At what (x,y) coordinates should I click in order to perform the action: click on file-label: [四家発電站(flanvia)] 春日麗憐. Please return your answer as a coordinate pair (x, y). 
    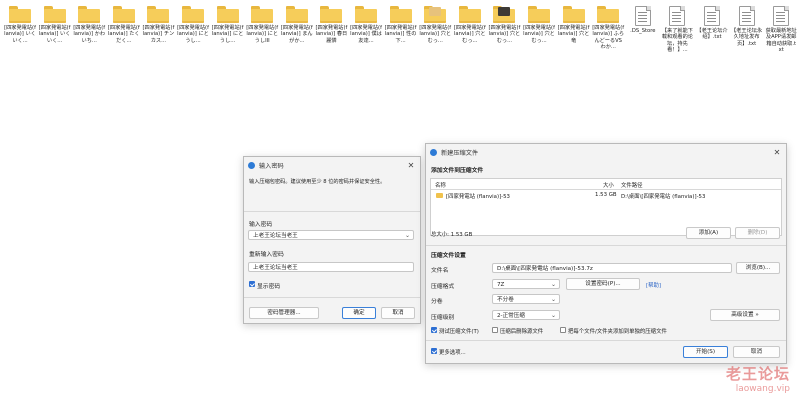
    Looking at the image, I should click on (331, 34).